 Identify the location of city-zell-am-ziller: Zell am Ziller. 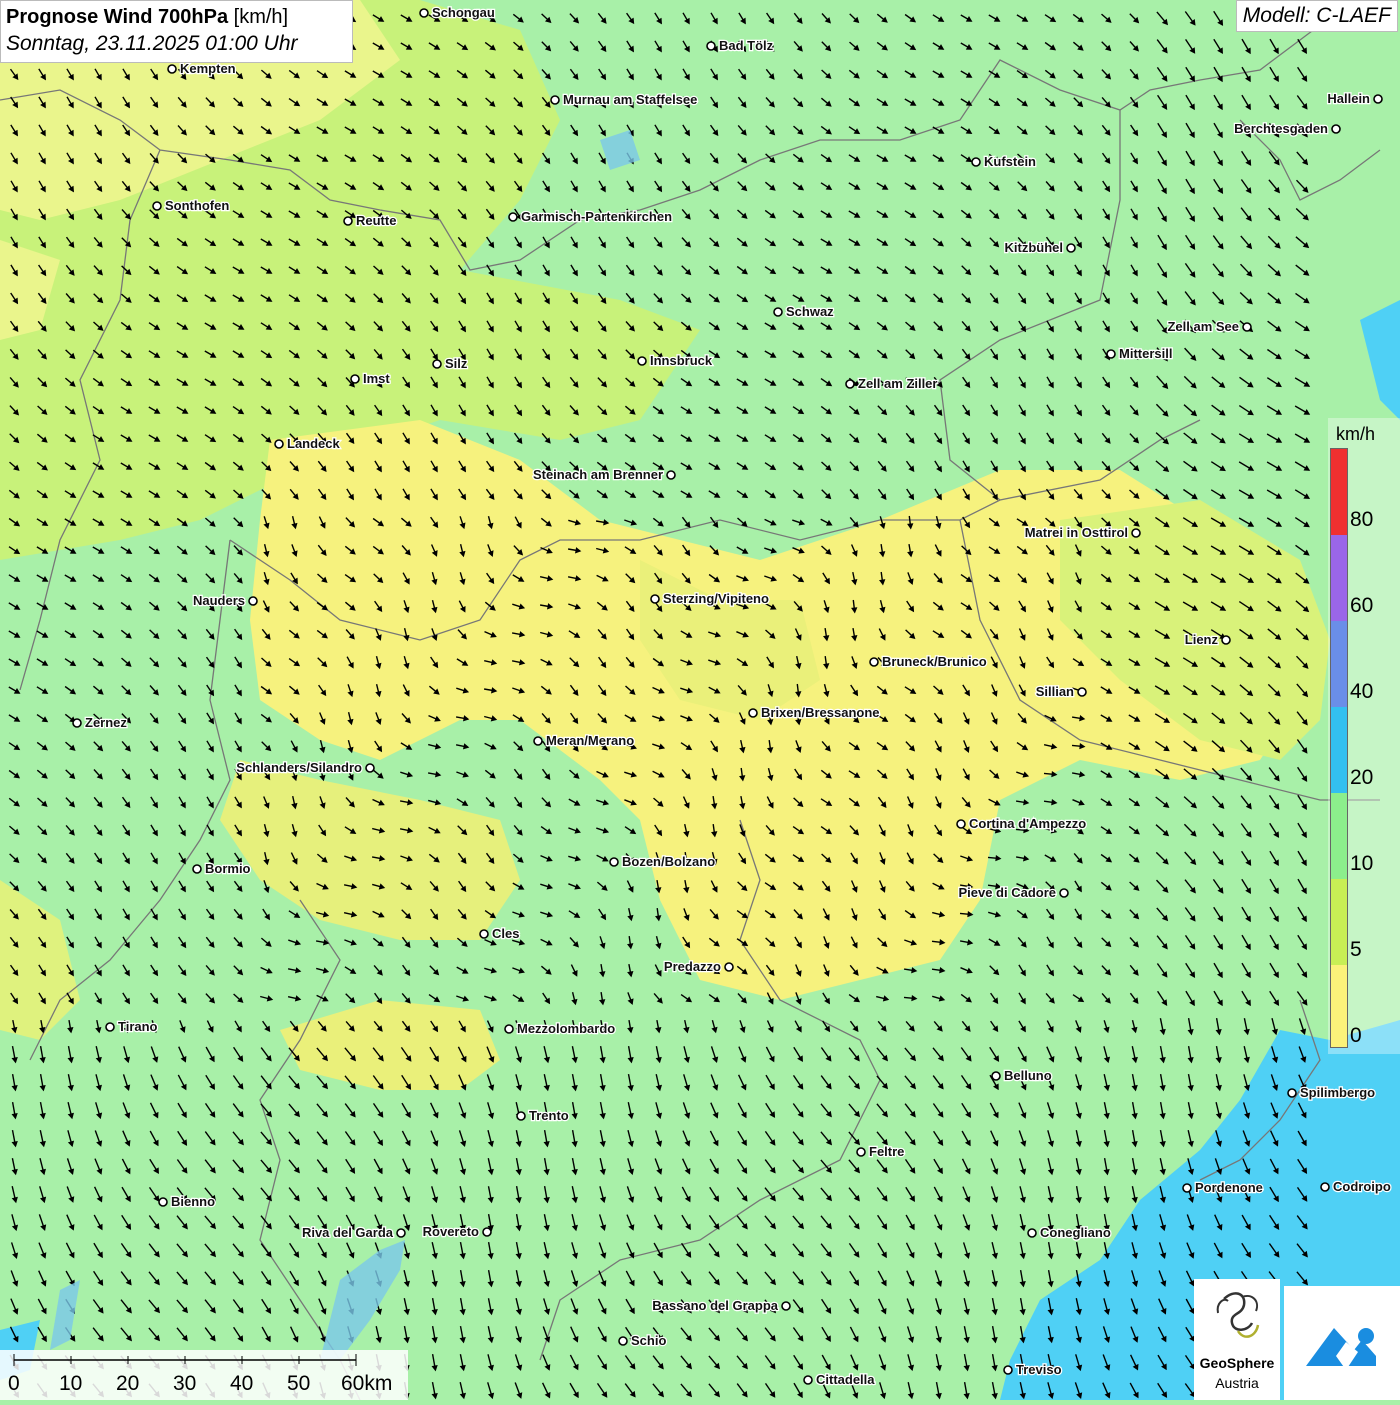
(892, 383).